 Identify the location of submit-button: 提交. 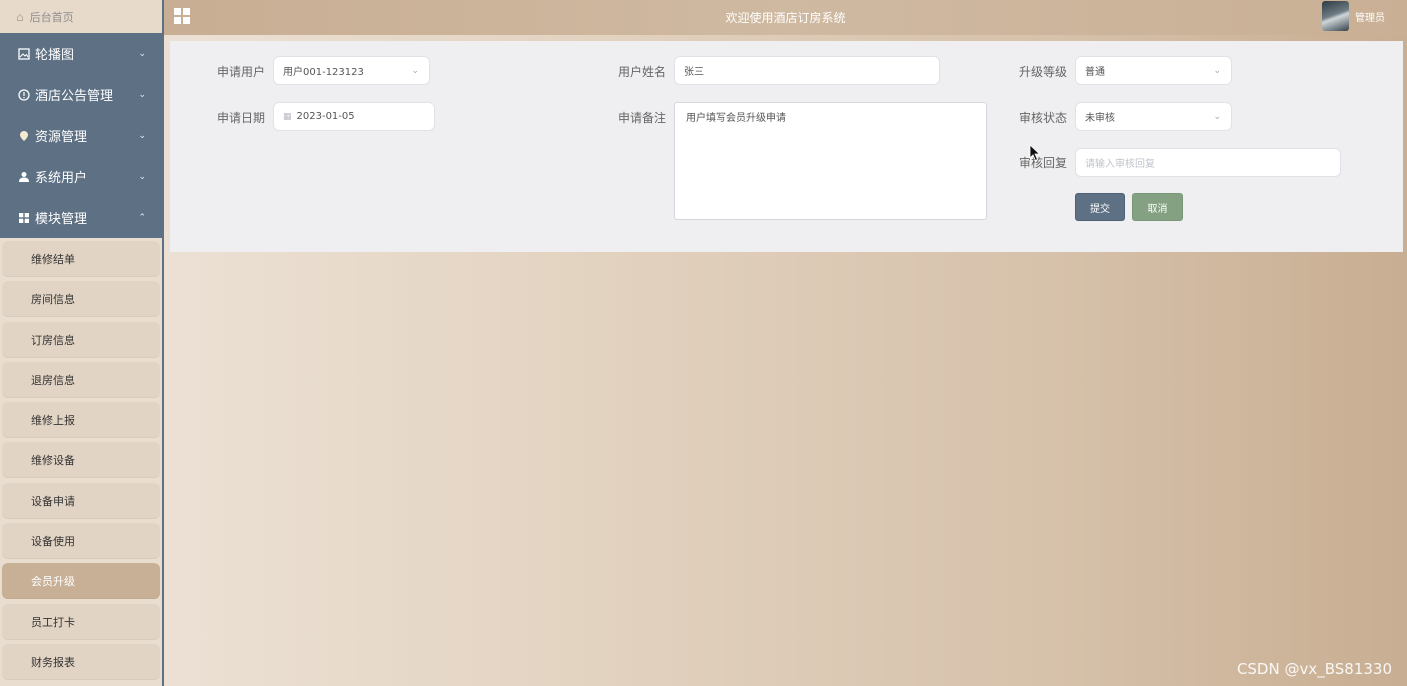
(1100, 207).